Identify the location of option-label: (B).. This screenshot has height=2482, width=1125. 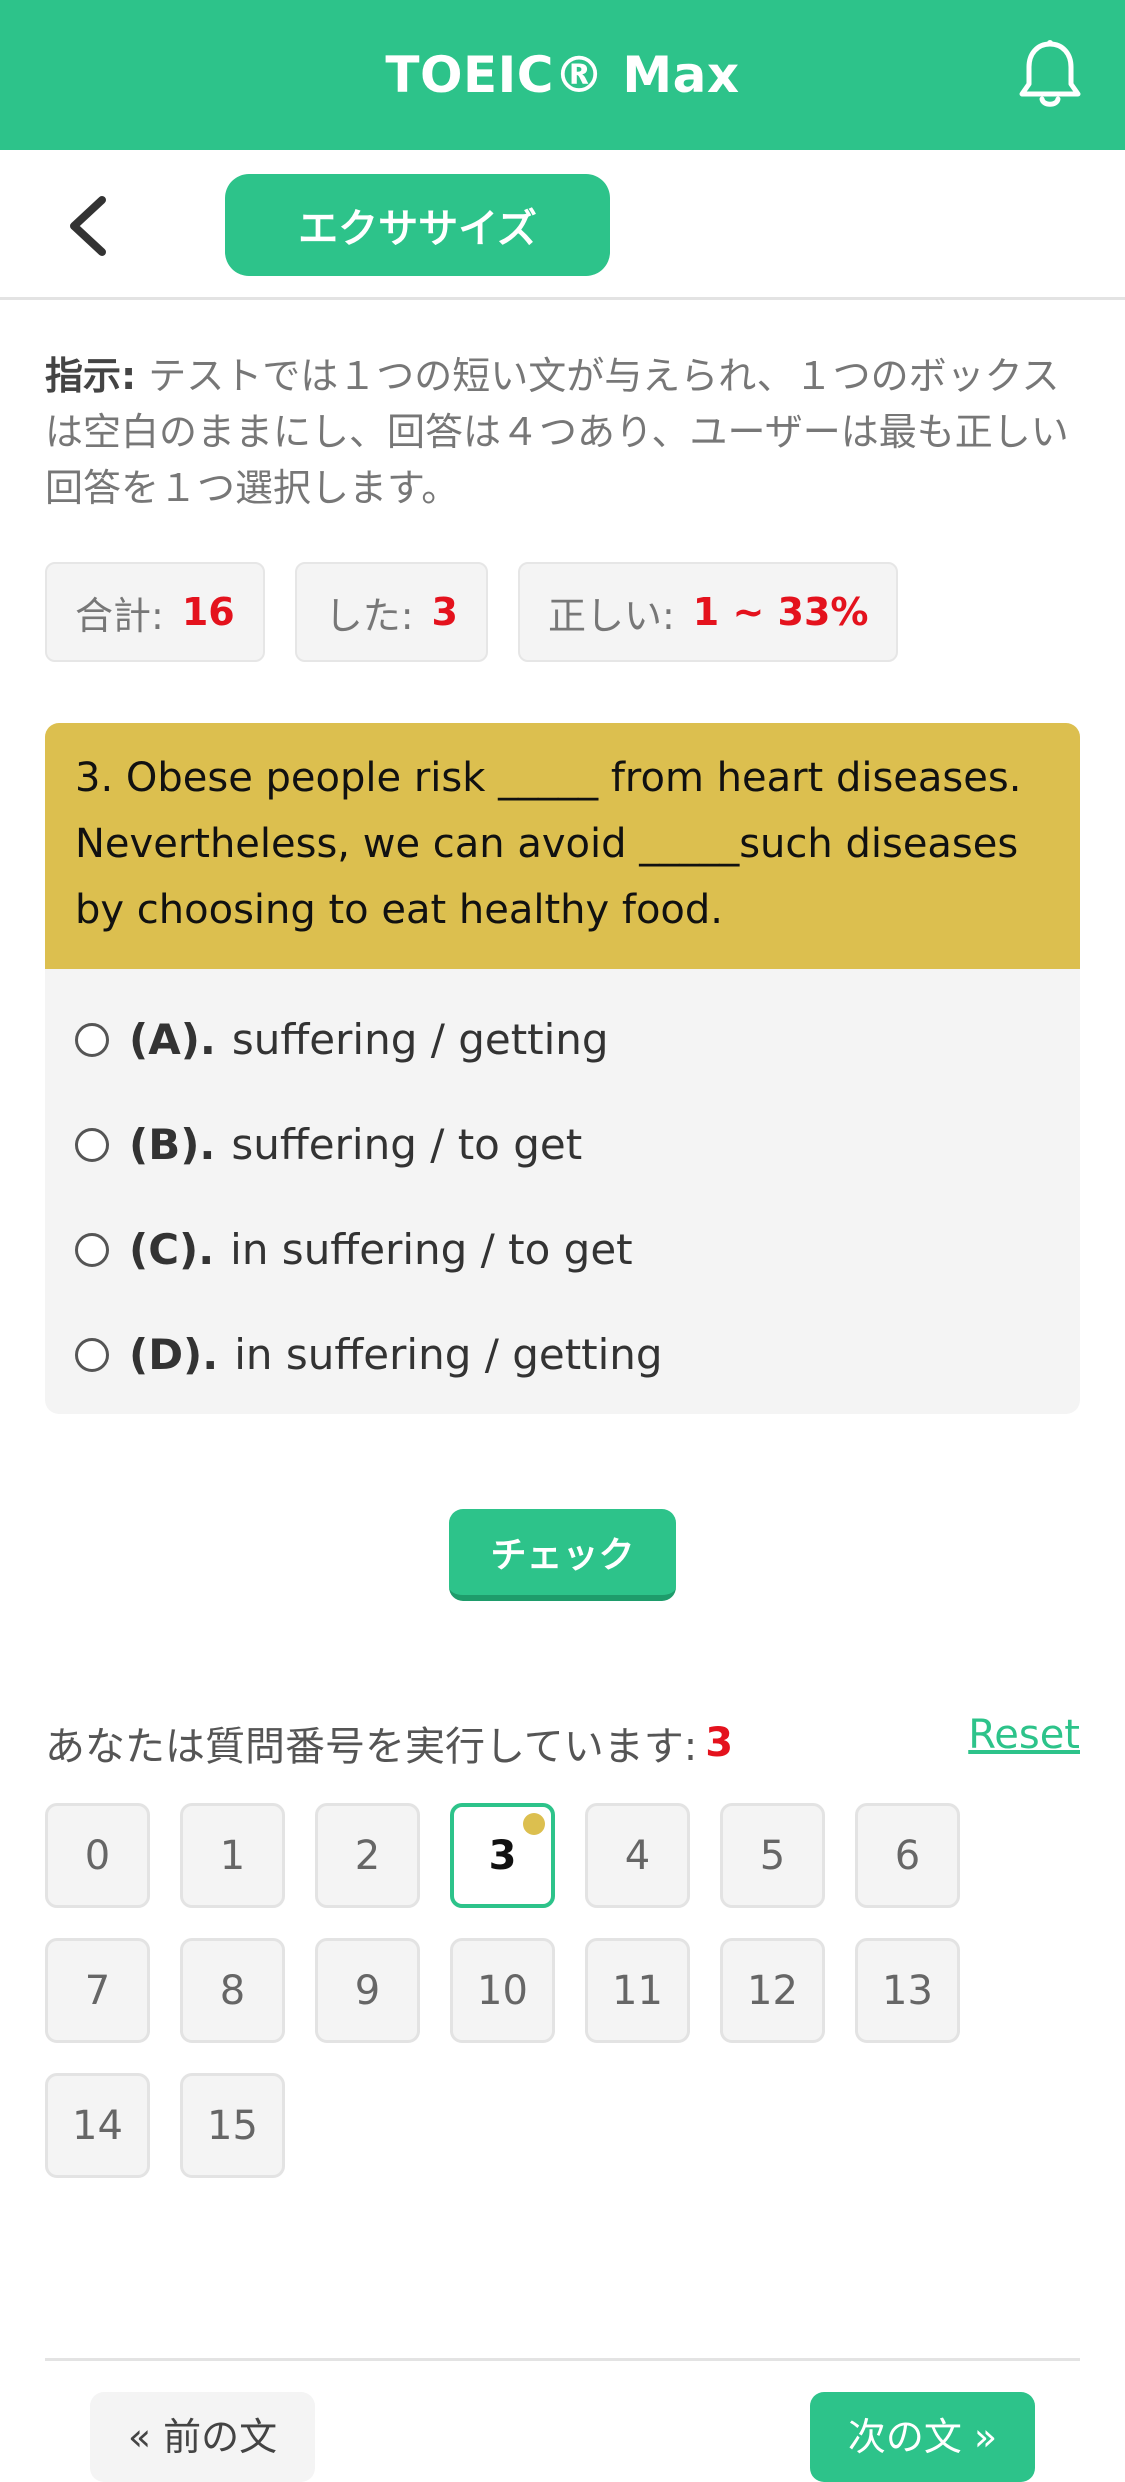
(172, 1144).